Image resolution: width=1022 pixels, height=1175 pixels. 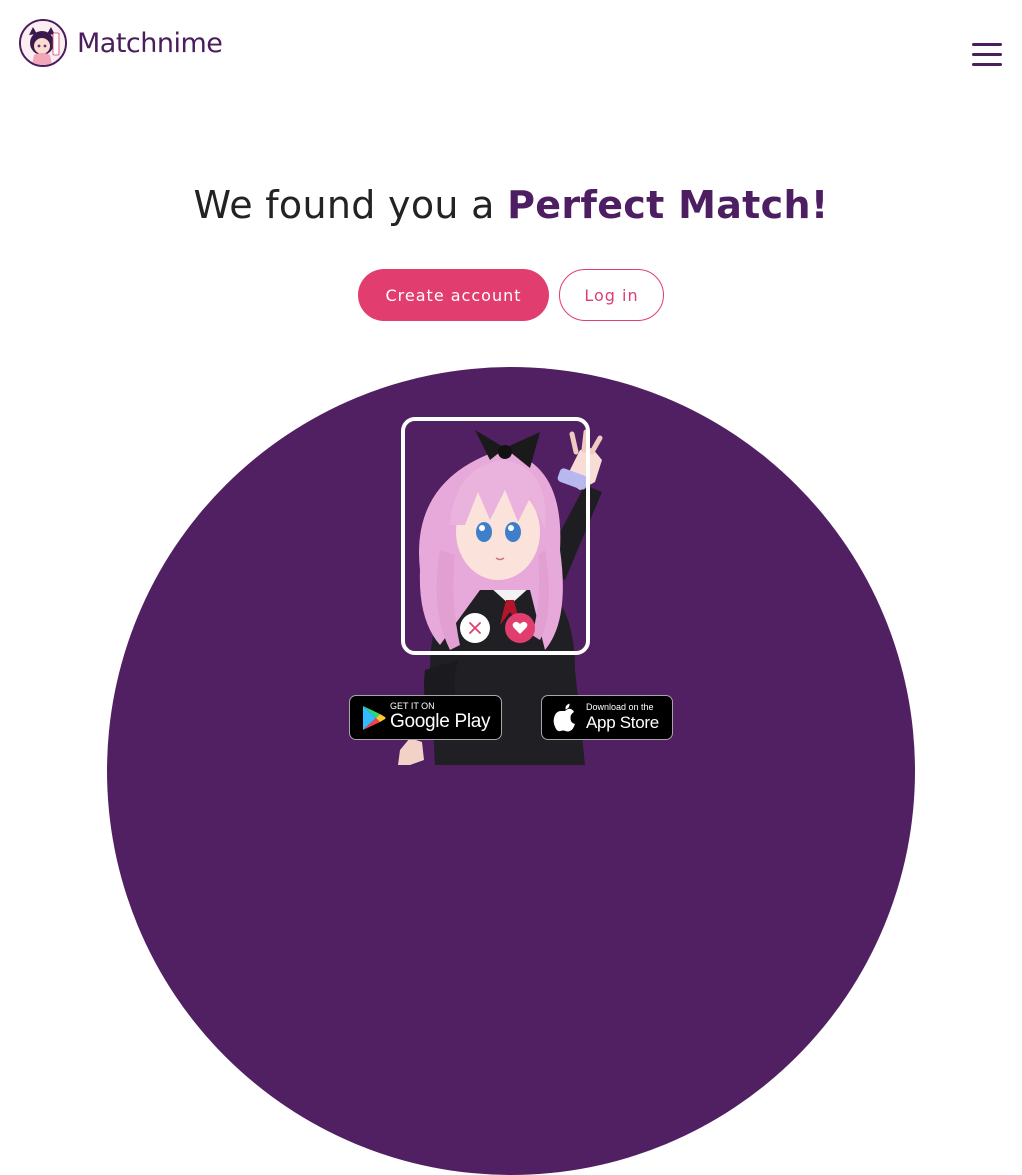 I want to click on apple-big-text: App Store, so click(x=622, y=722).